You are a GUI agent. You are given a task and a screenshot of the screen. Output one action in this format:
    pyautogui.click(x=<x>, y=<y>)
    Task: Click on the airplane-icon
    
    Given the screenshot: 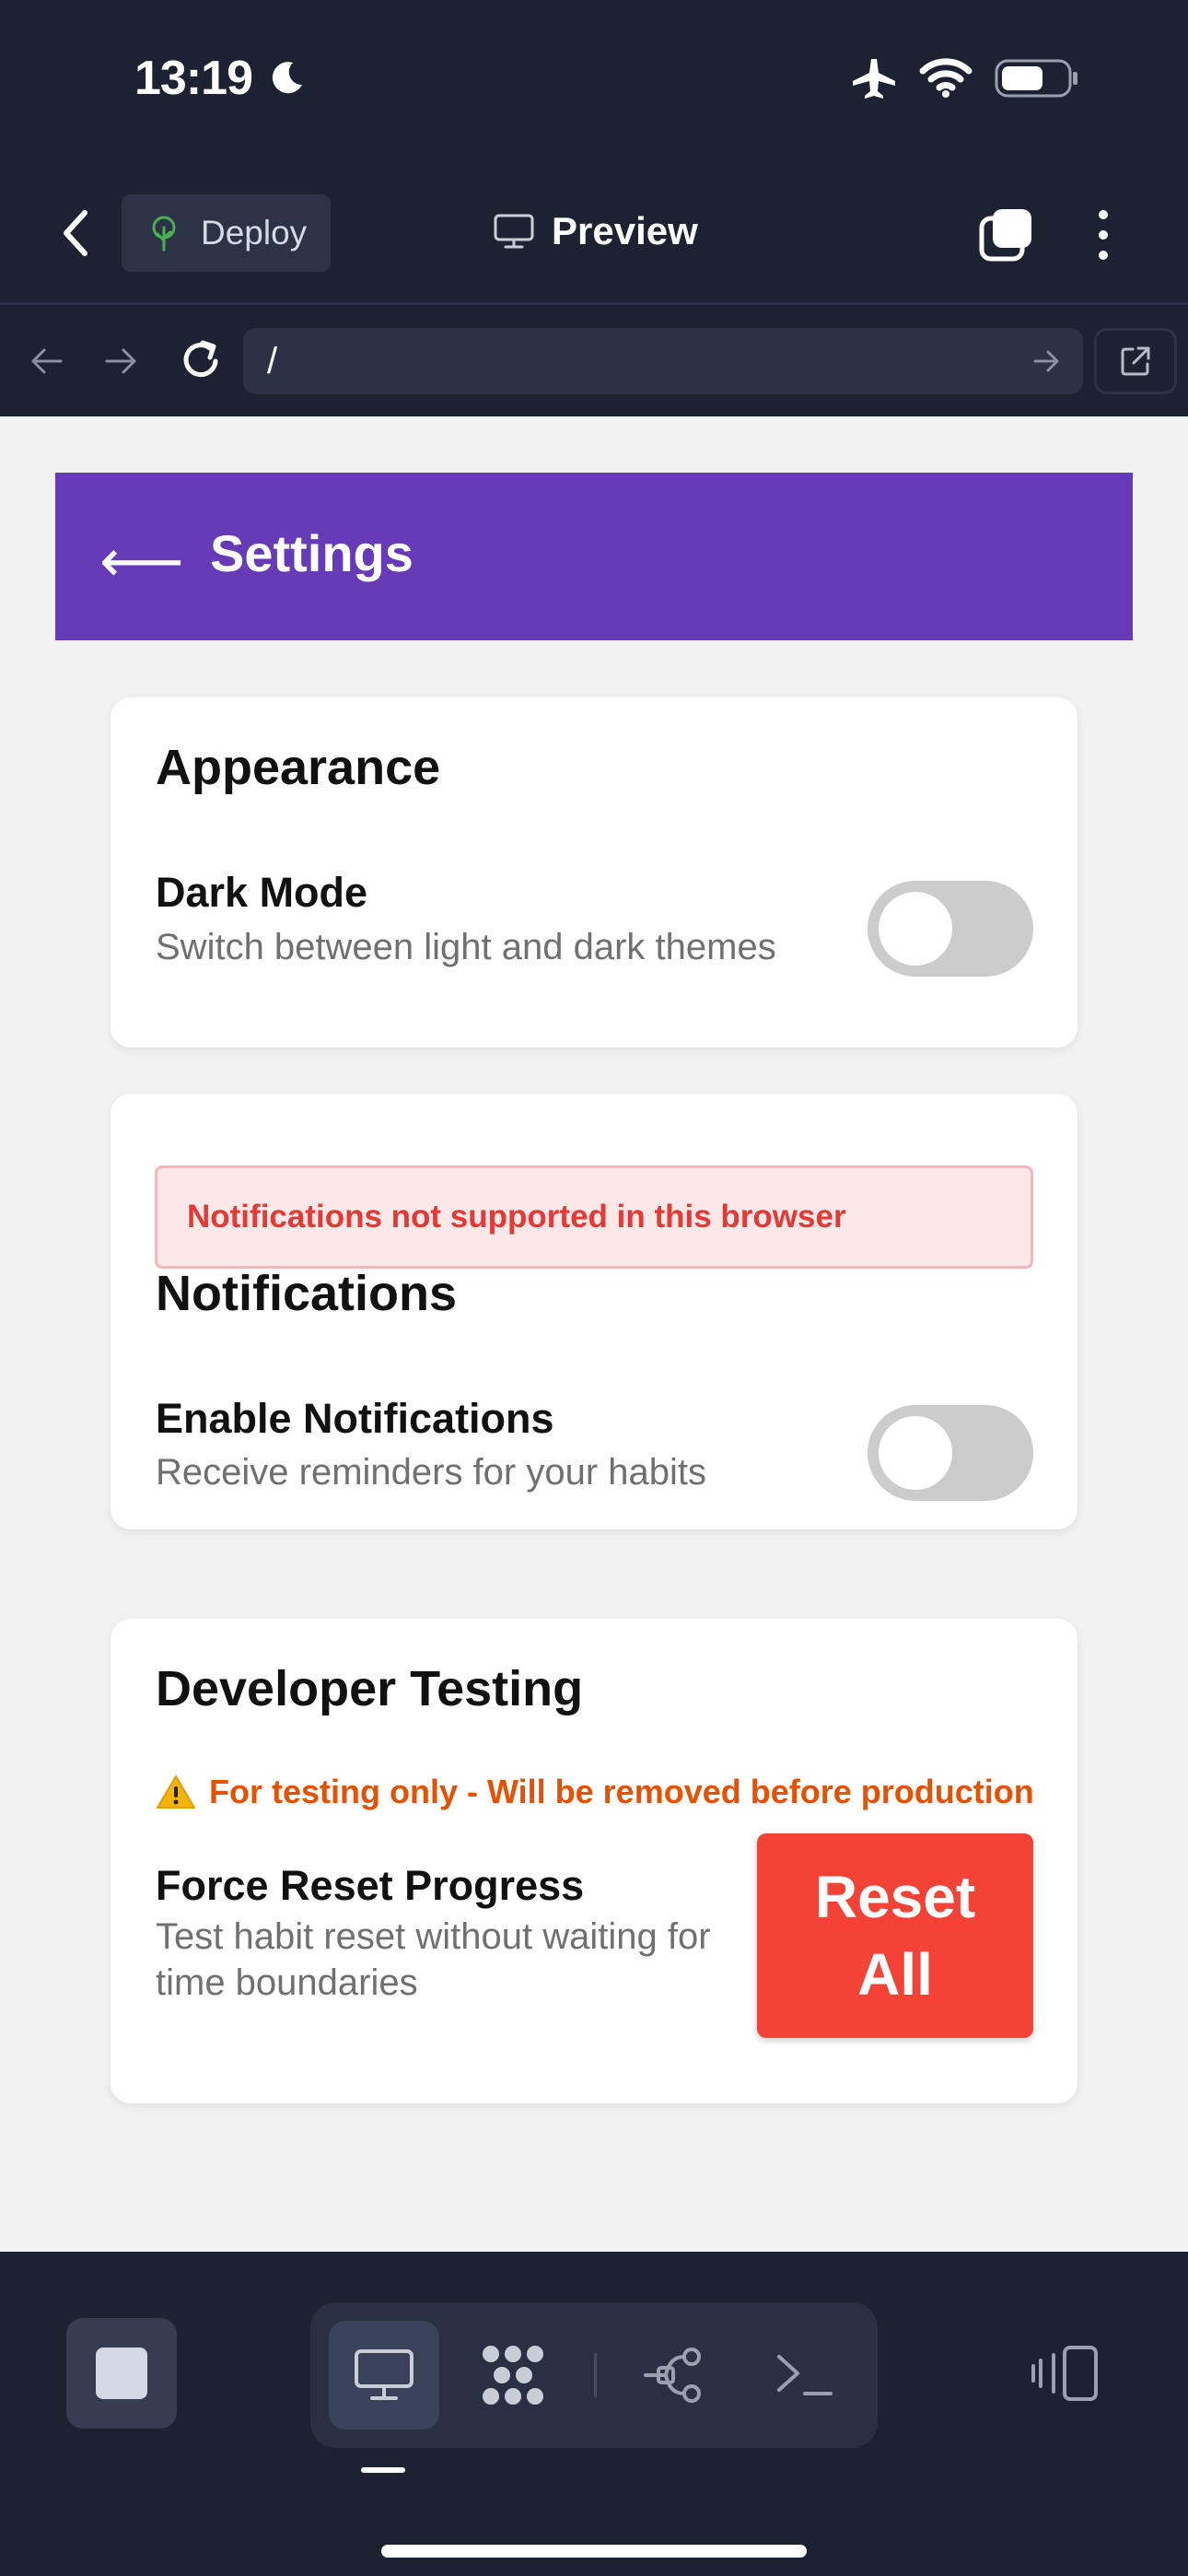 What is the action you would take?
    pyautogui.click(x=874, y=79)
    